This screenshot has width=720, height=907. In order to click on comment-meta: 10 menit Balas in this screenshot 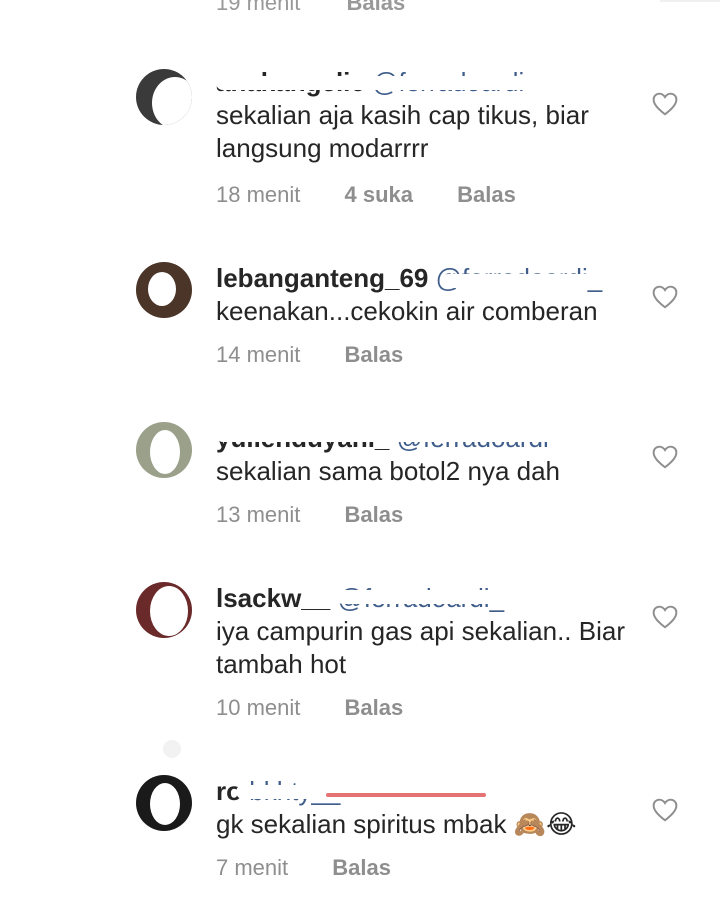, I will do `click(328, 708)`.